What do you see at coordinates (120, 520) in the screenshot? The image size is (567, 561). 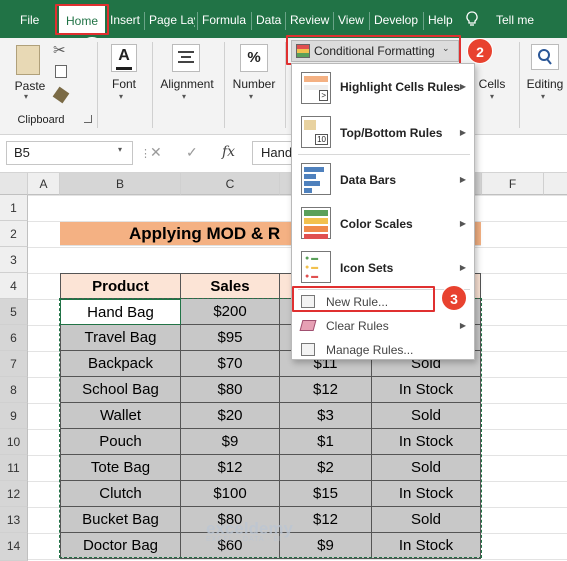 I see `table-cell: Bucket Bag` at bounding box center [120, 520].